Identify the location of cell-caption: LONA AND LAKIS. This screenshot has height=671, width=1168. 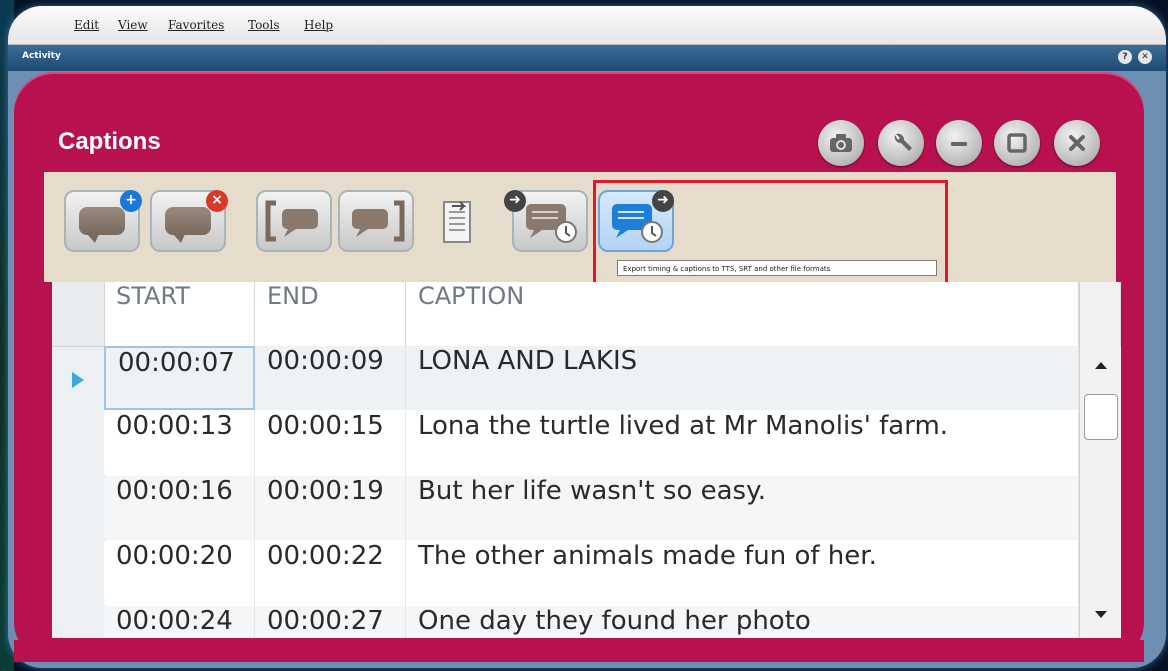
(742, 378).